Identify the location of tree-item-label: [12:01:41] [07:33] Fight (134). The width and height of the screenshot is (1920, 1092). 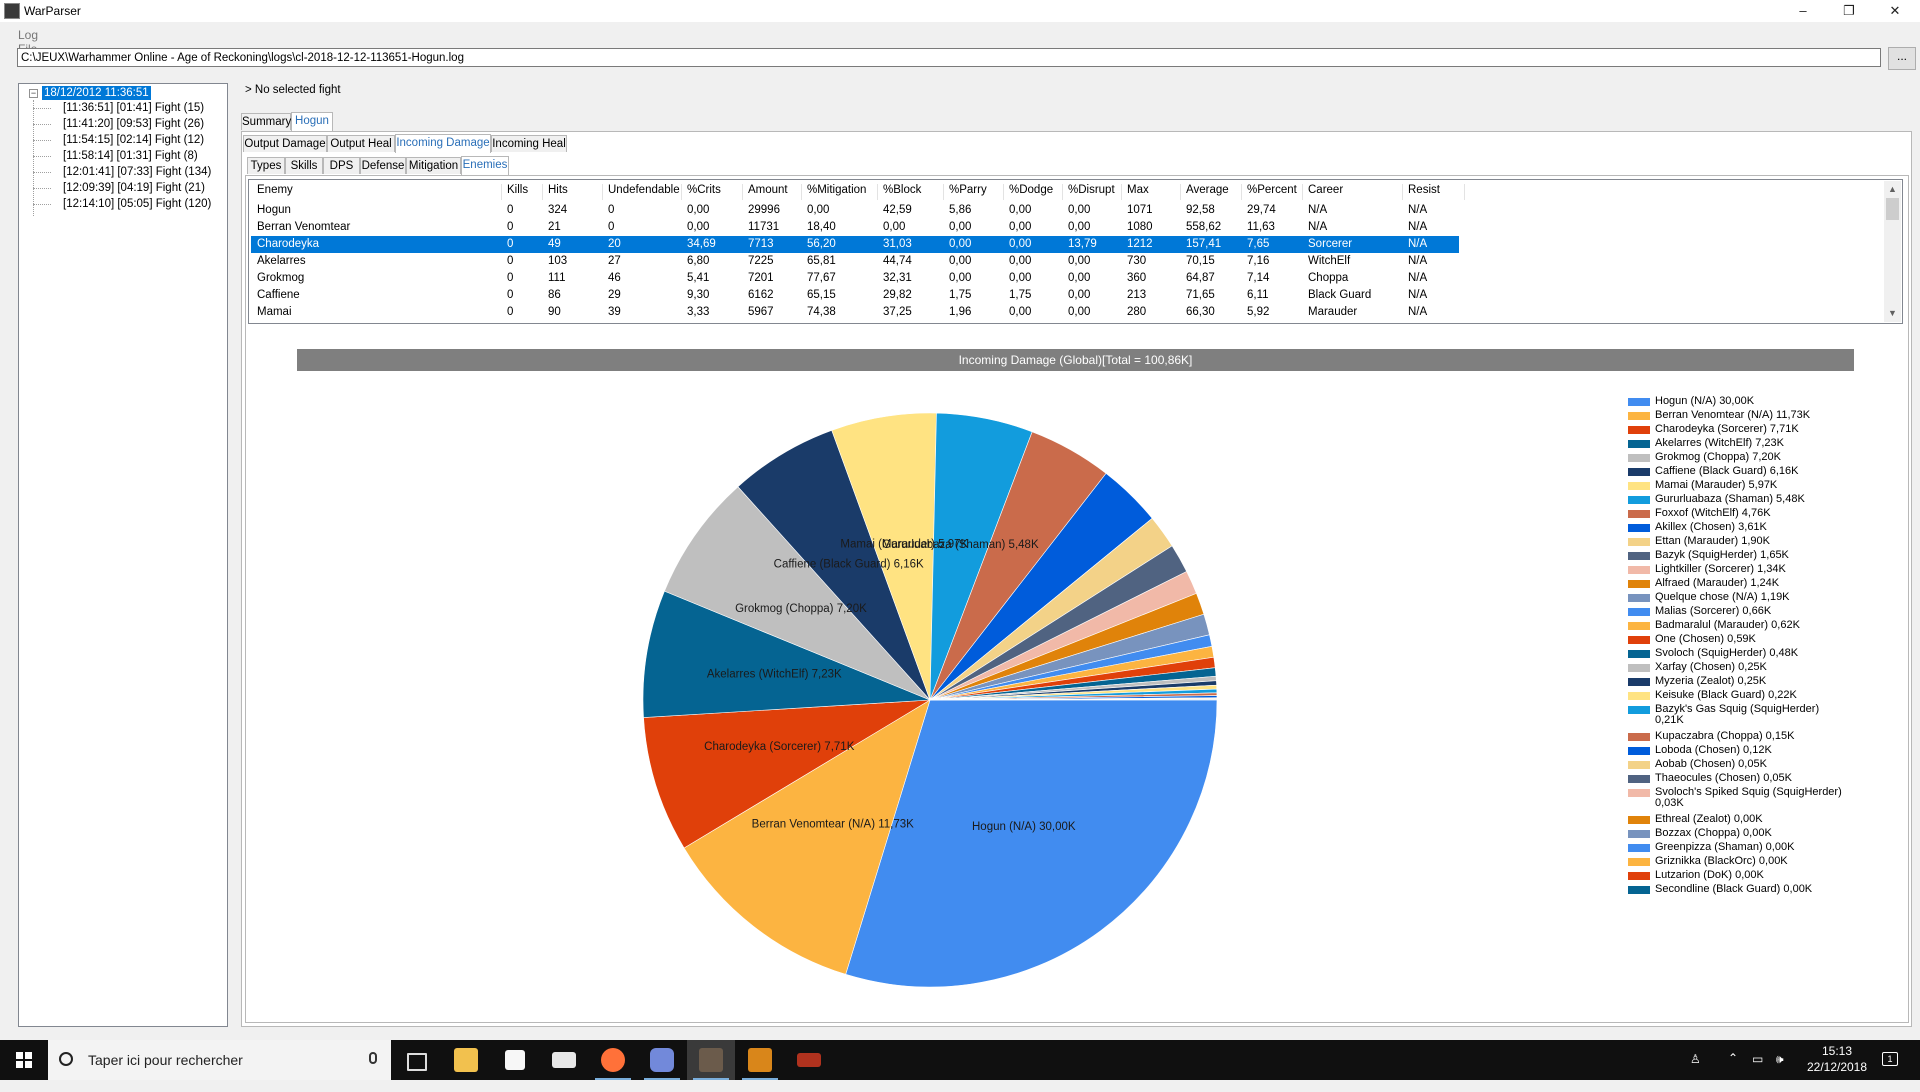
(137, 172).